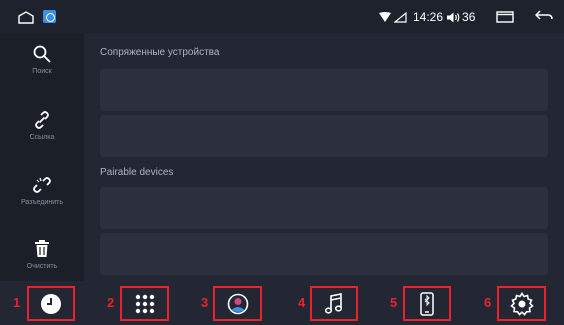 The image size is (564, 325). I want to click on nav-contacts-button, so click(237, 303).